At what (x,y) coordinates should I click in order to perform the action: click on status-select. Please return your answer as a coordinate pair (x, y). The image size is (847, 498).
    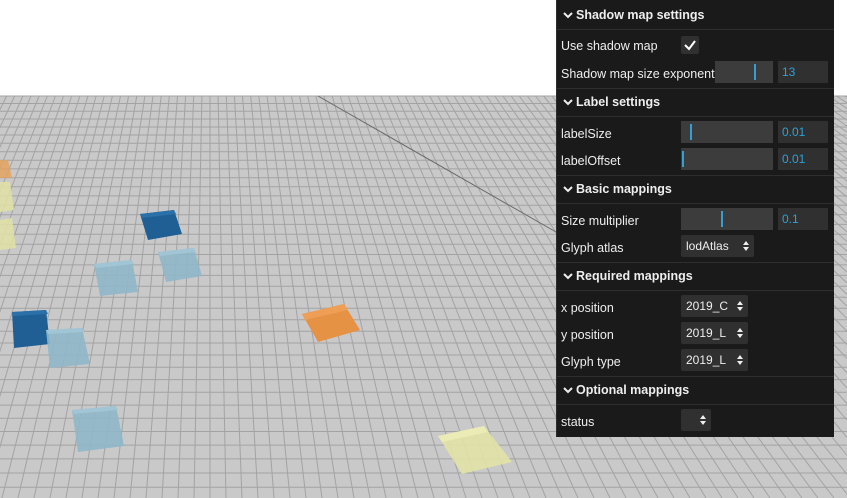
    Looking at the image, I should click on (696, 420).